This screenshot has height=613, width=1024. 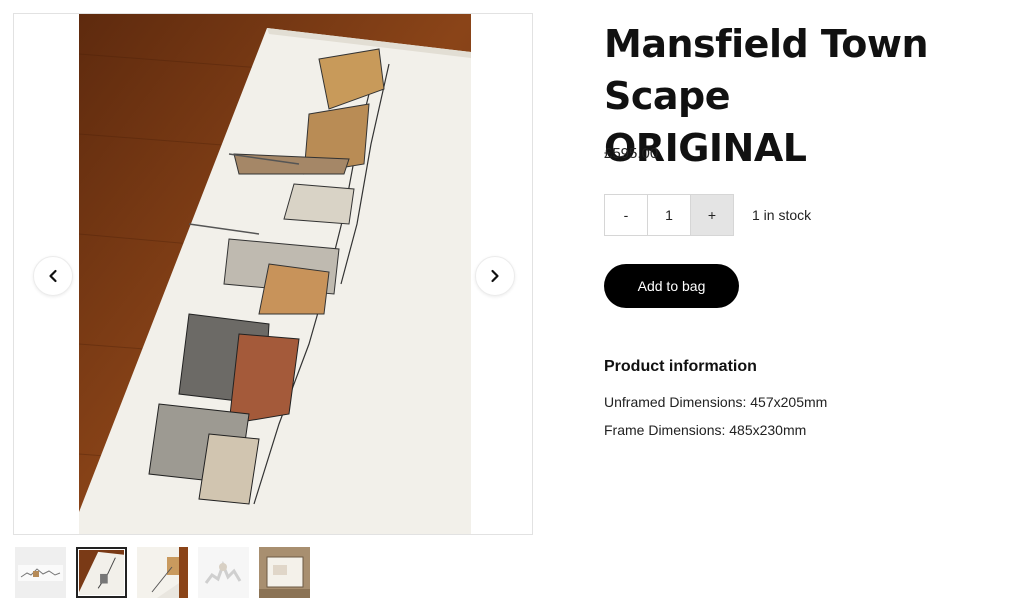 I want to click on add-to-bag-button: Add to bag, so click(x=671, y=286).